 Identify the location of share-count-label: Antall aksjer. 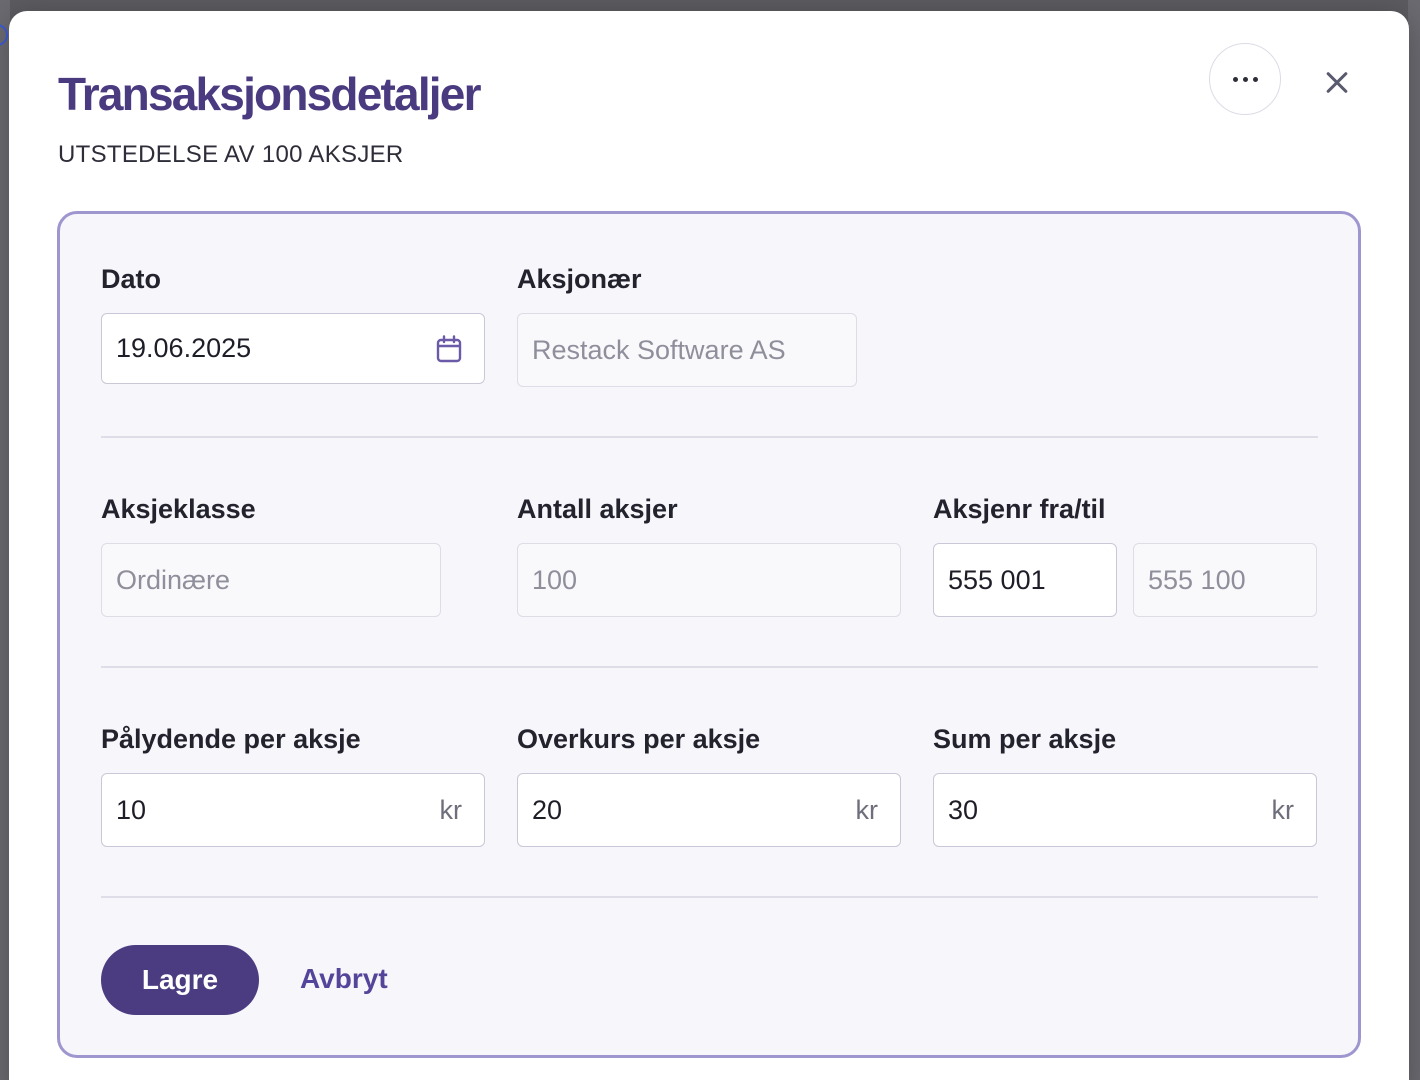
(597, 509).